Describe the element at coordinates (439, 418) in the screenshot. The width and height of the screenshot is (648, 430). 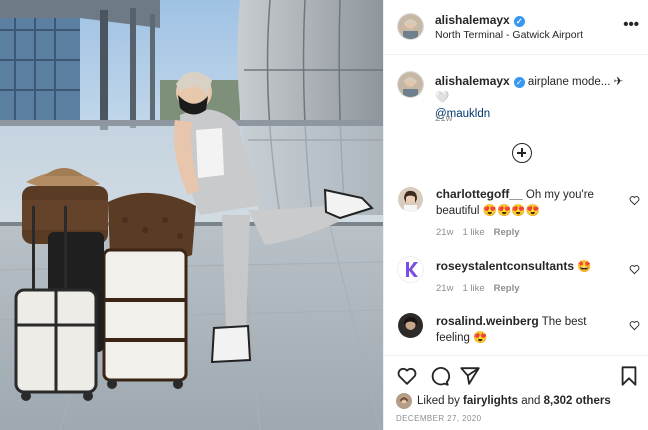
I see `post-date: DECEMBER 27, 2020` at that location.